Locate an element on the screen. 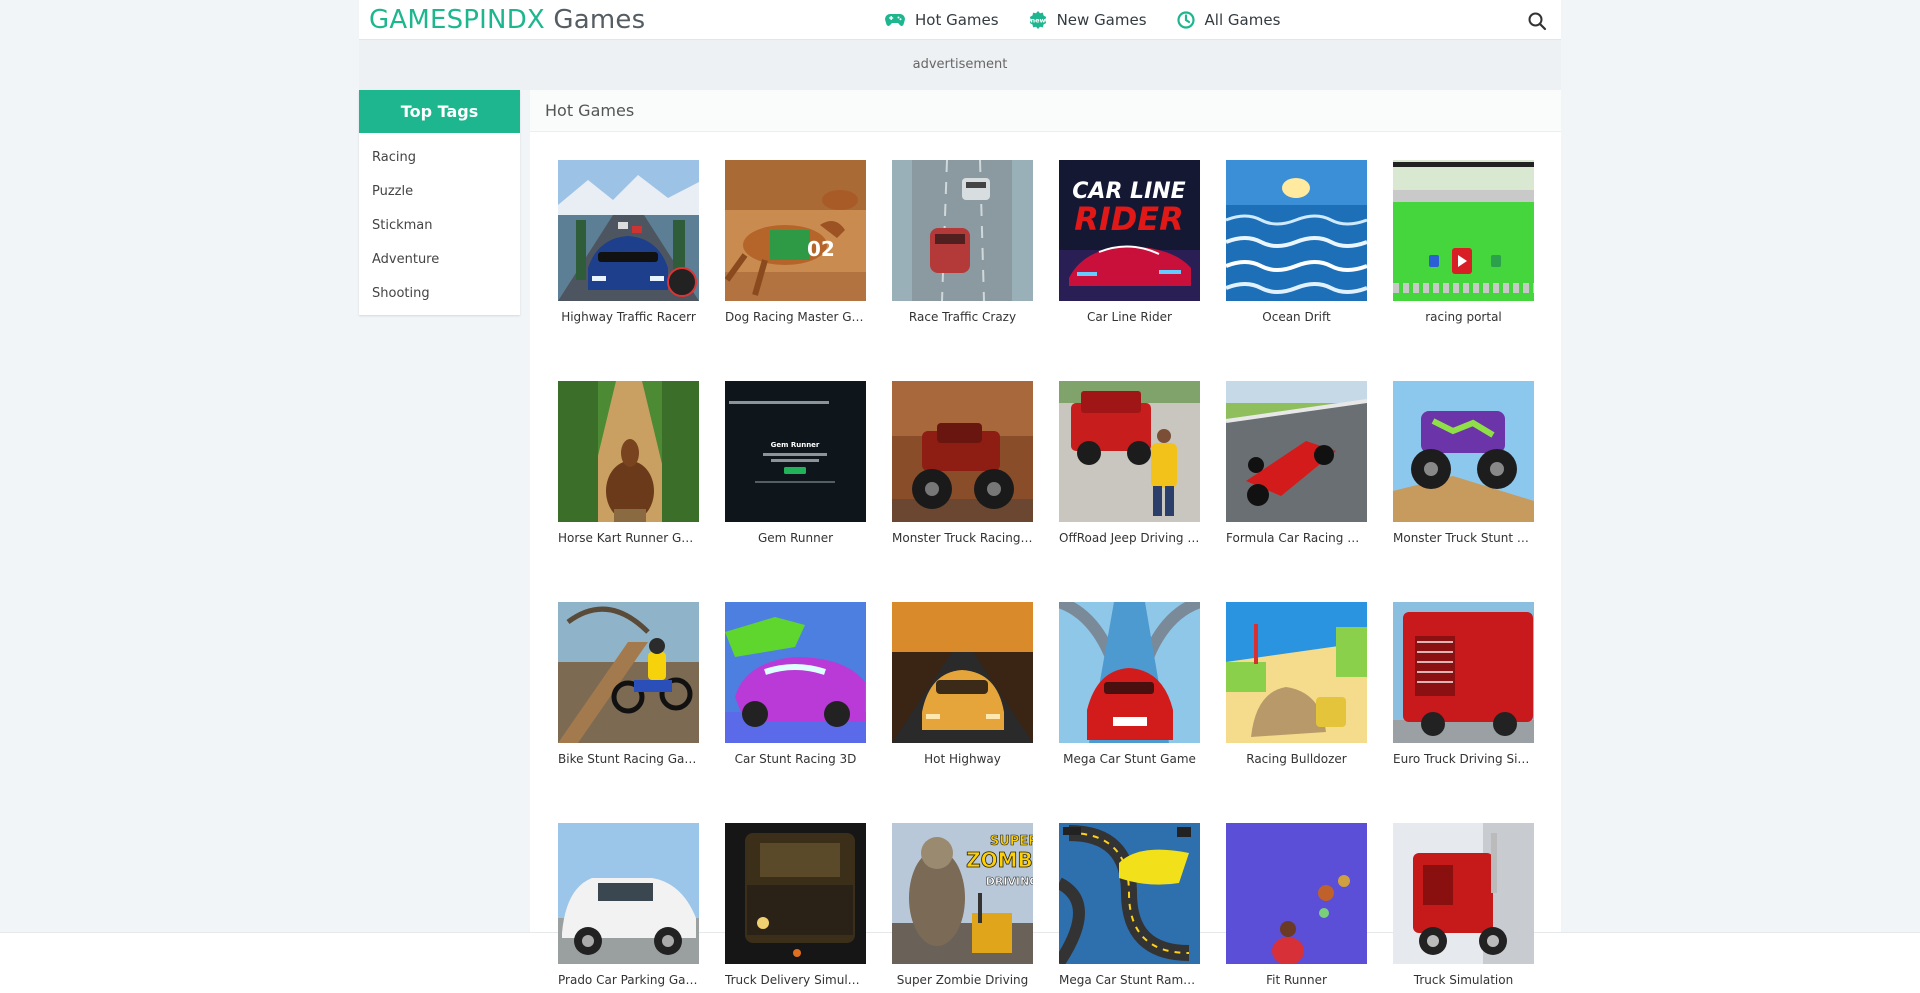 This screenshot has height=993, width=1920. game-card: Gem Runner Gem Runner is located at coordinates (795, 464).